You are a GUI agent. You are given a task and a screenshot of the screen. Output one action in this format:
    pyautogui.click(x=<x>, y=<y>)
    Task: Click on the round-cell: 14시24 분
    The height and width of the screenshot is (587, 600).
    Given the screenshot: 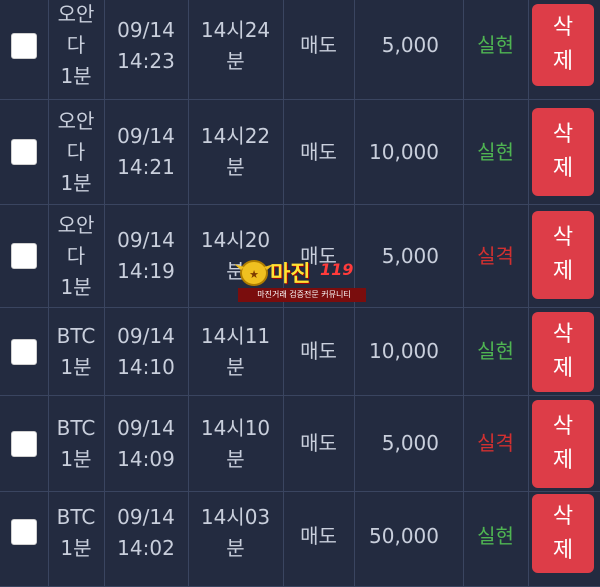 What is the action you would take?
    pyautogui.click(x=235, y=45)
    